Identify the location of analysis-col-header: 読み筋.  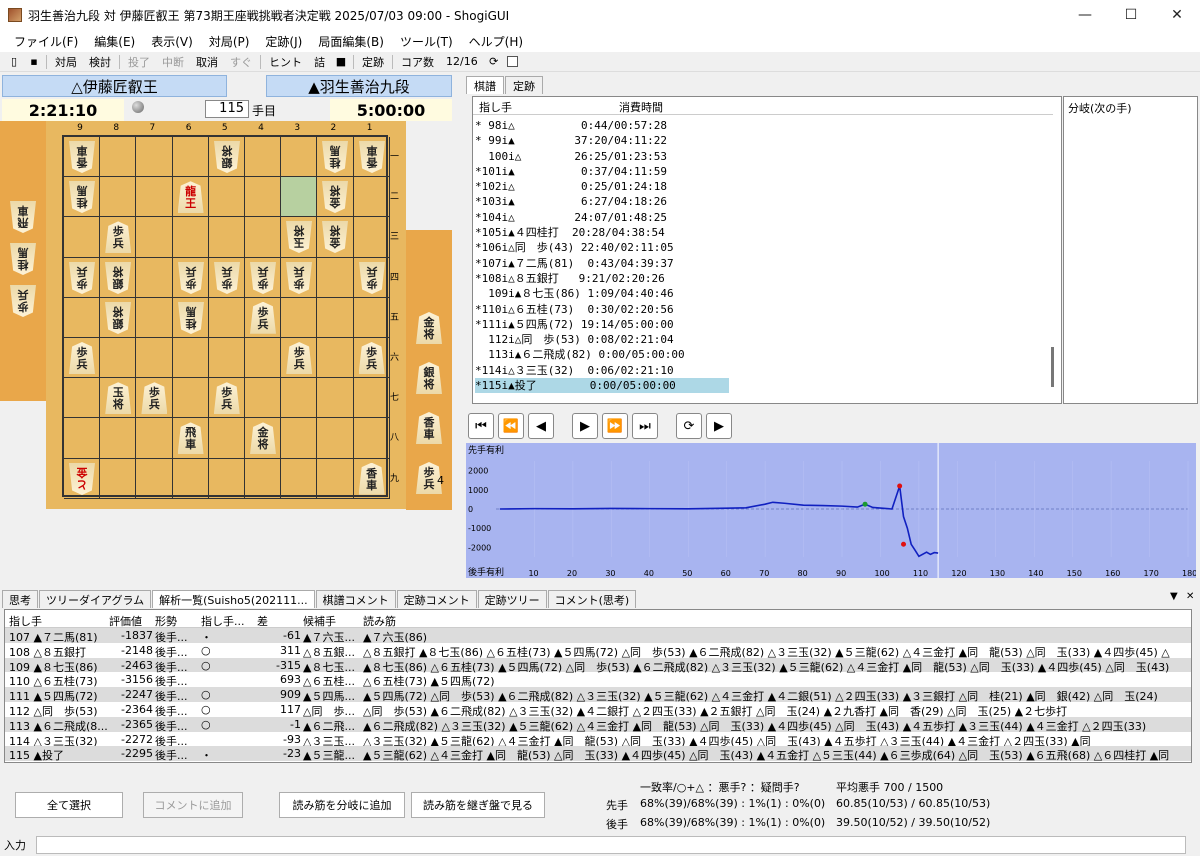
(379, 621).